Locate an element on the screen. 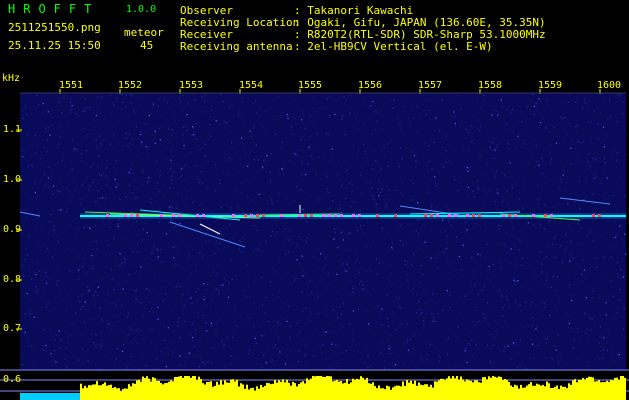 The image size is (629, 400). signal-peak is located at coordinates (545, 215).